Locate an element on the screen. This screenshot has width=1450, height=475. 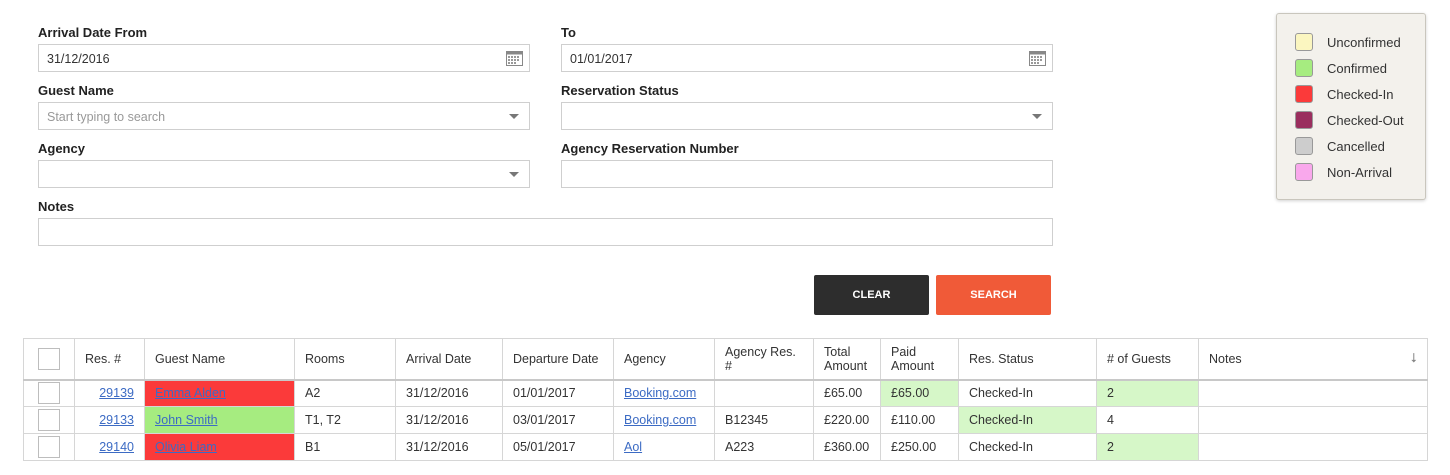
select-all-header is located at coordinates (49, 359).